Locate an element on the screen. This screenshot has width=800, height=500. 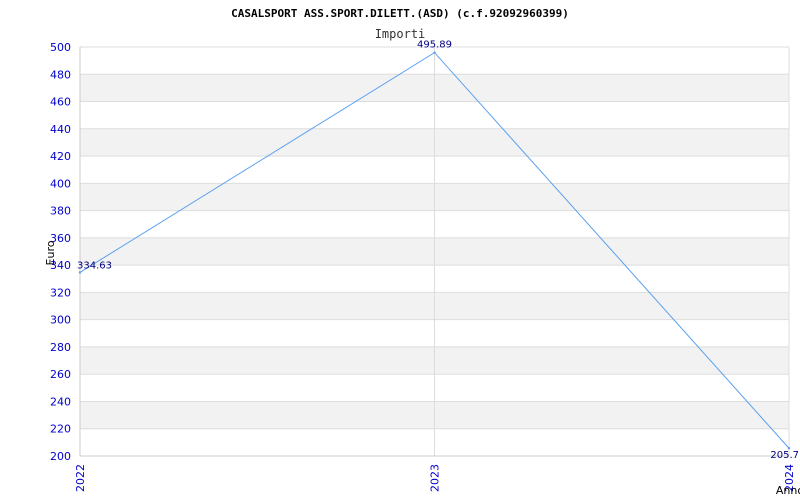
y-tick-label: 400 is located at coordinates (60, 183).